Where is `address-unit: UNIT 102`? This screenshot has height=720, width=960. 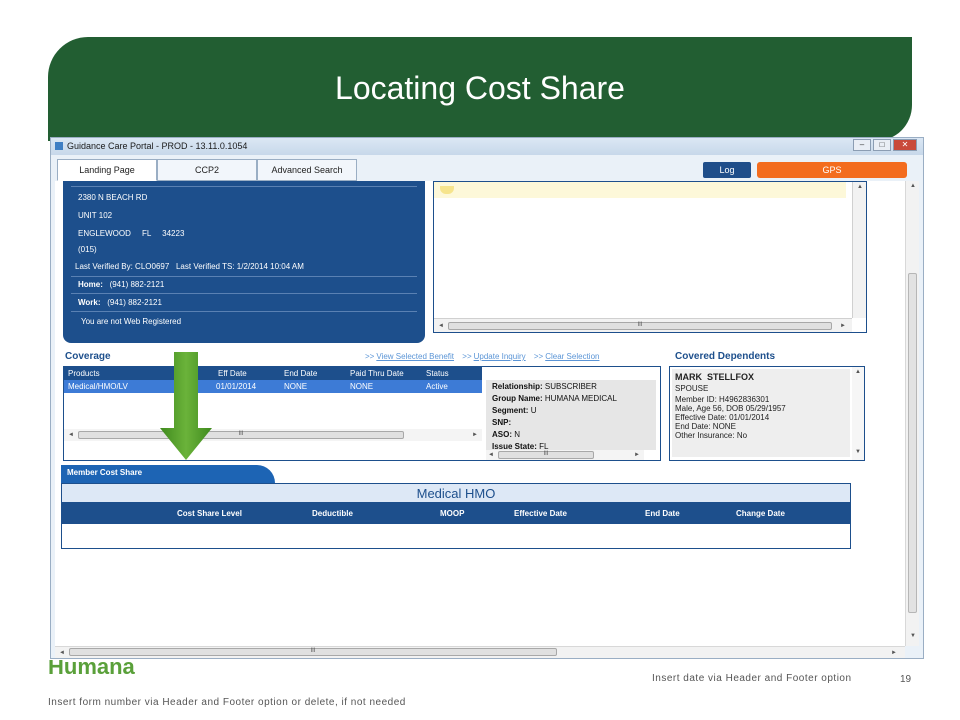
address-unit: UNIT 102 is located at coordinates (95, 215).